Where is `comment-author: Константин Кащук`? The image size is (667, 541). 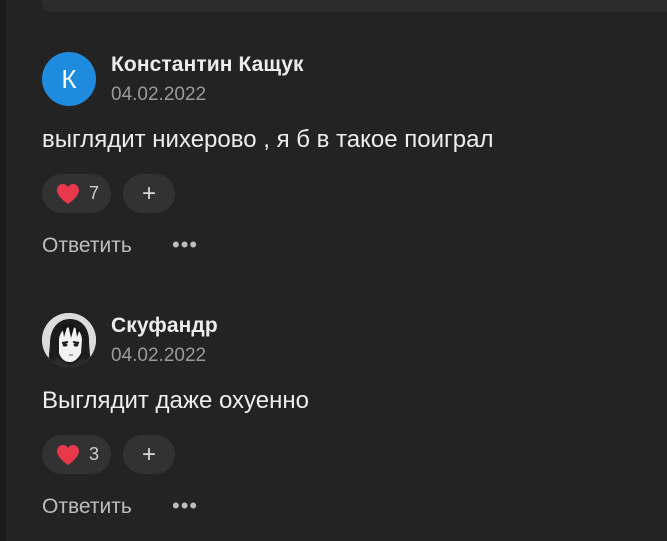 comment-author: Константин Кащук is located at coordinates (207, 65).